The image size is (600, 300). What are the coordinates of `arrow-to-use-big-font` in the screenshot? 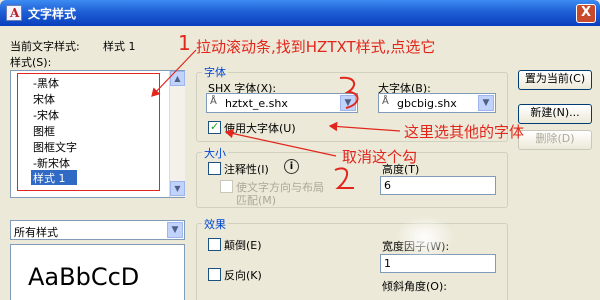 It's located at (280, 142).